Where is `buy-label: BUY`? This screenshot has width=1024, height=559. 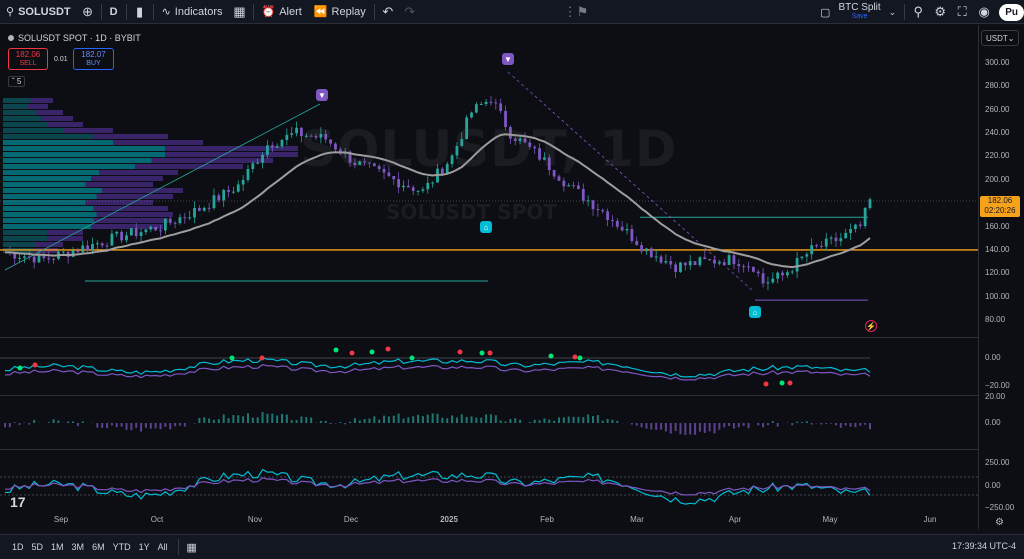
buy-label: BUY is located at coordinates (93, 63).